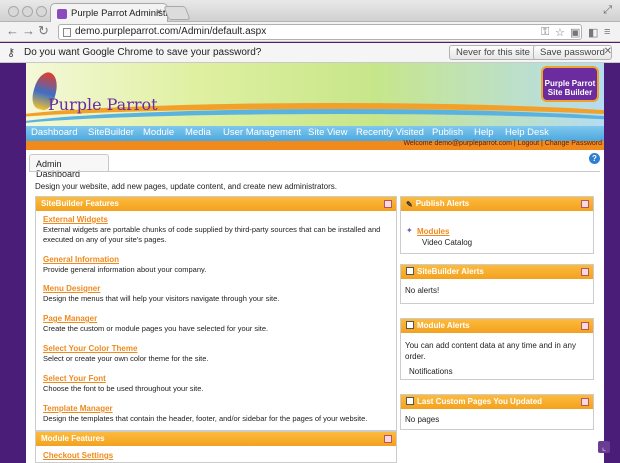 Image resolution: width=620 pixels, height=463 pixels. Describe the element at coordinates (497, 272) in the screenshot. I see `panel-header: SiteBuilder Alerts` at that location.